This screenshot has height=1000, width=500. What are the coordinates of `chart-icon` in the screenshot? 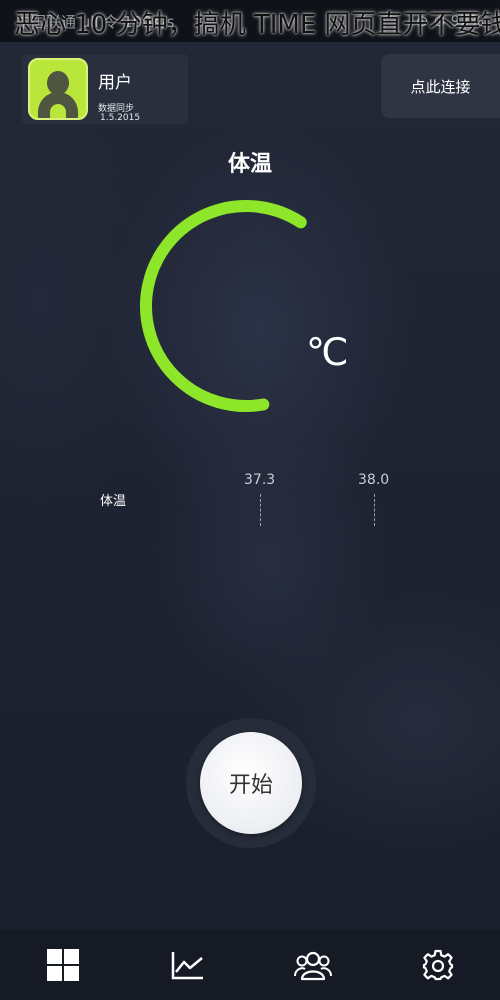 It's located at (187, 966).